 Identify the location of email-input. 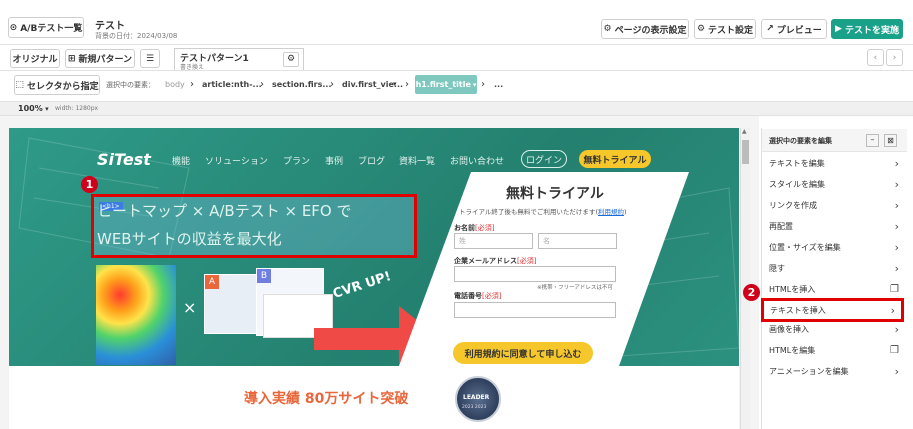
(535, 274).